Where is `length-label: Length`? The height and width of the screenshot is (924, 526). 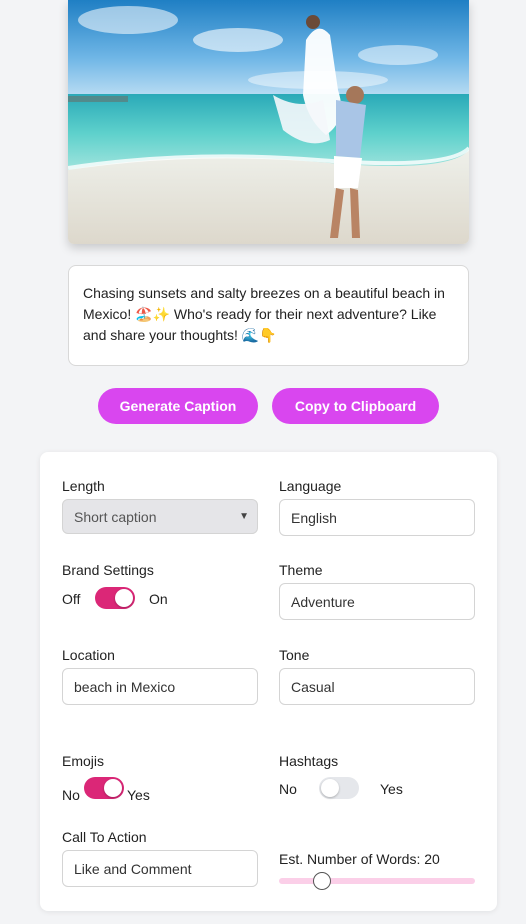 length-label: Length is located at coordinates (83, 486).